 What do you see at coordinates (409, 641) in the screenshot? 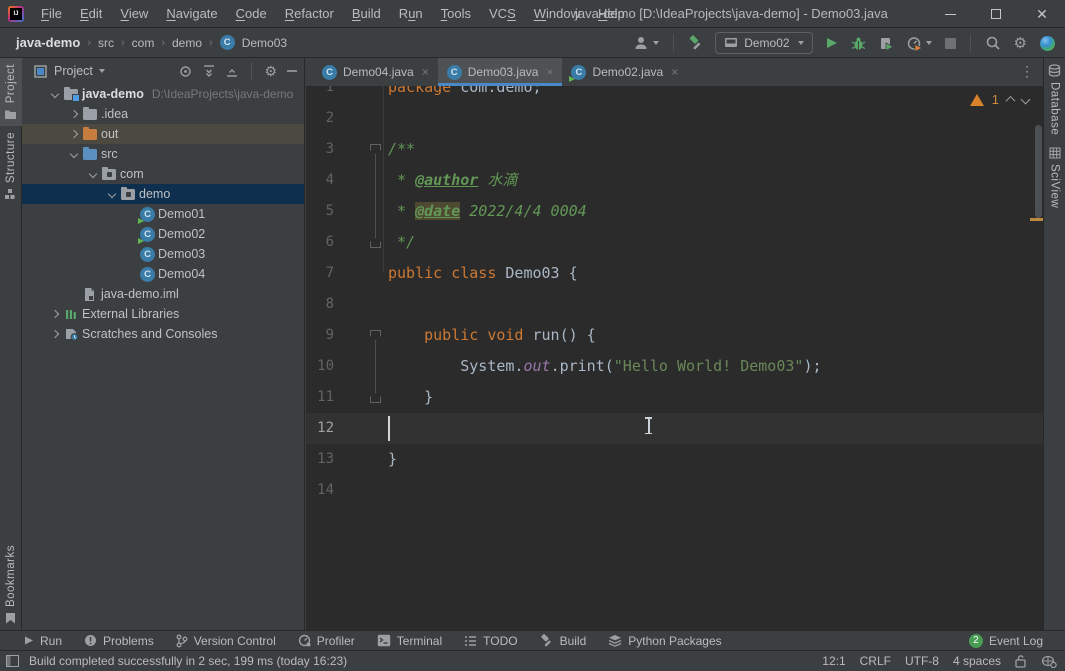
I see `toolwindow-button-terminal: Terminal` at bounding box center [409, 641].